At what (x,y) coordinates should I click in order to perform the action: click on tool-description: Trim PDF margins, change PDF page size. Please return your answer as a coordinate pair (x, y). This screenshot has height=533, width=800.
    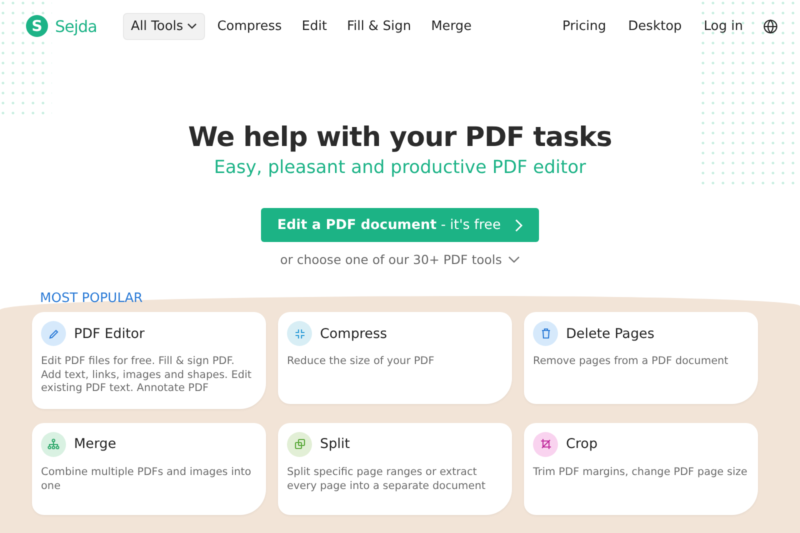
    Looking at the image, I should click on (640, 473).